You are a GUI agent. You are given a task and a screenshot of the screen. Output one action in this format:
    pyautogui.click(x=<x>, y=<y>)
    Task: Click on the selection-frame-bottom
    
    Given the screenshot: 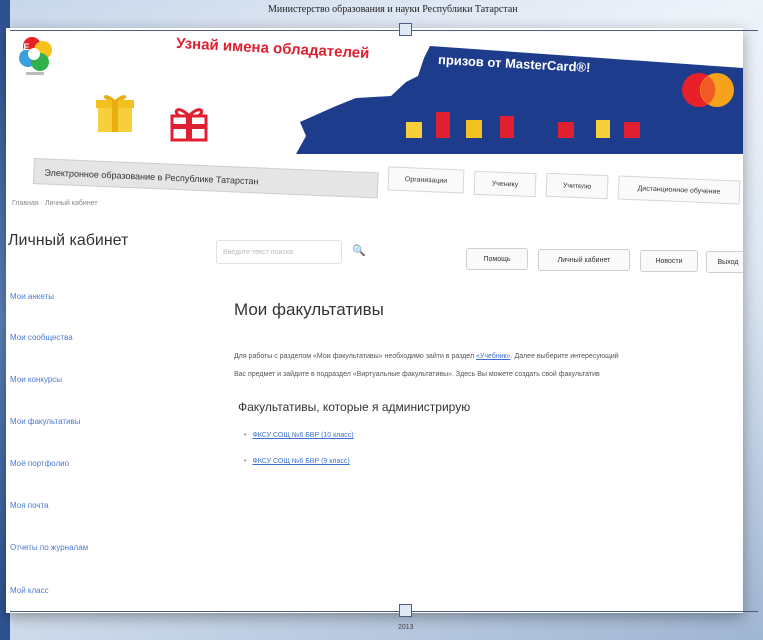 What is the action you would take?
    pyautogui.click(x=384, y=611)
    